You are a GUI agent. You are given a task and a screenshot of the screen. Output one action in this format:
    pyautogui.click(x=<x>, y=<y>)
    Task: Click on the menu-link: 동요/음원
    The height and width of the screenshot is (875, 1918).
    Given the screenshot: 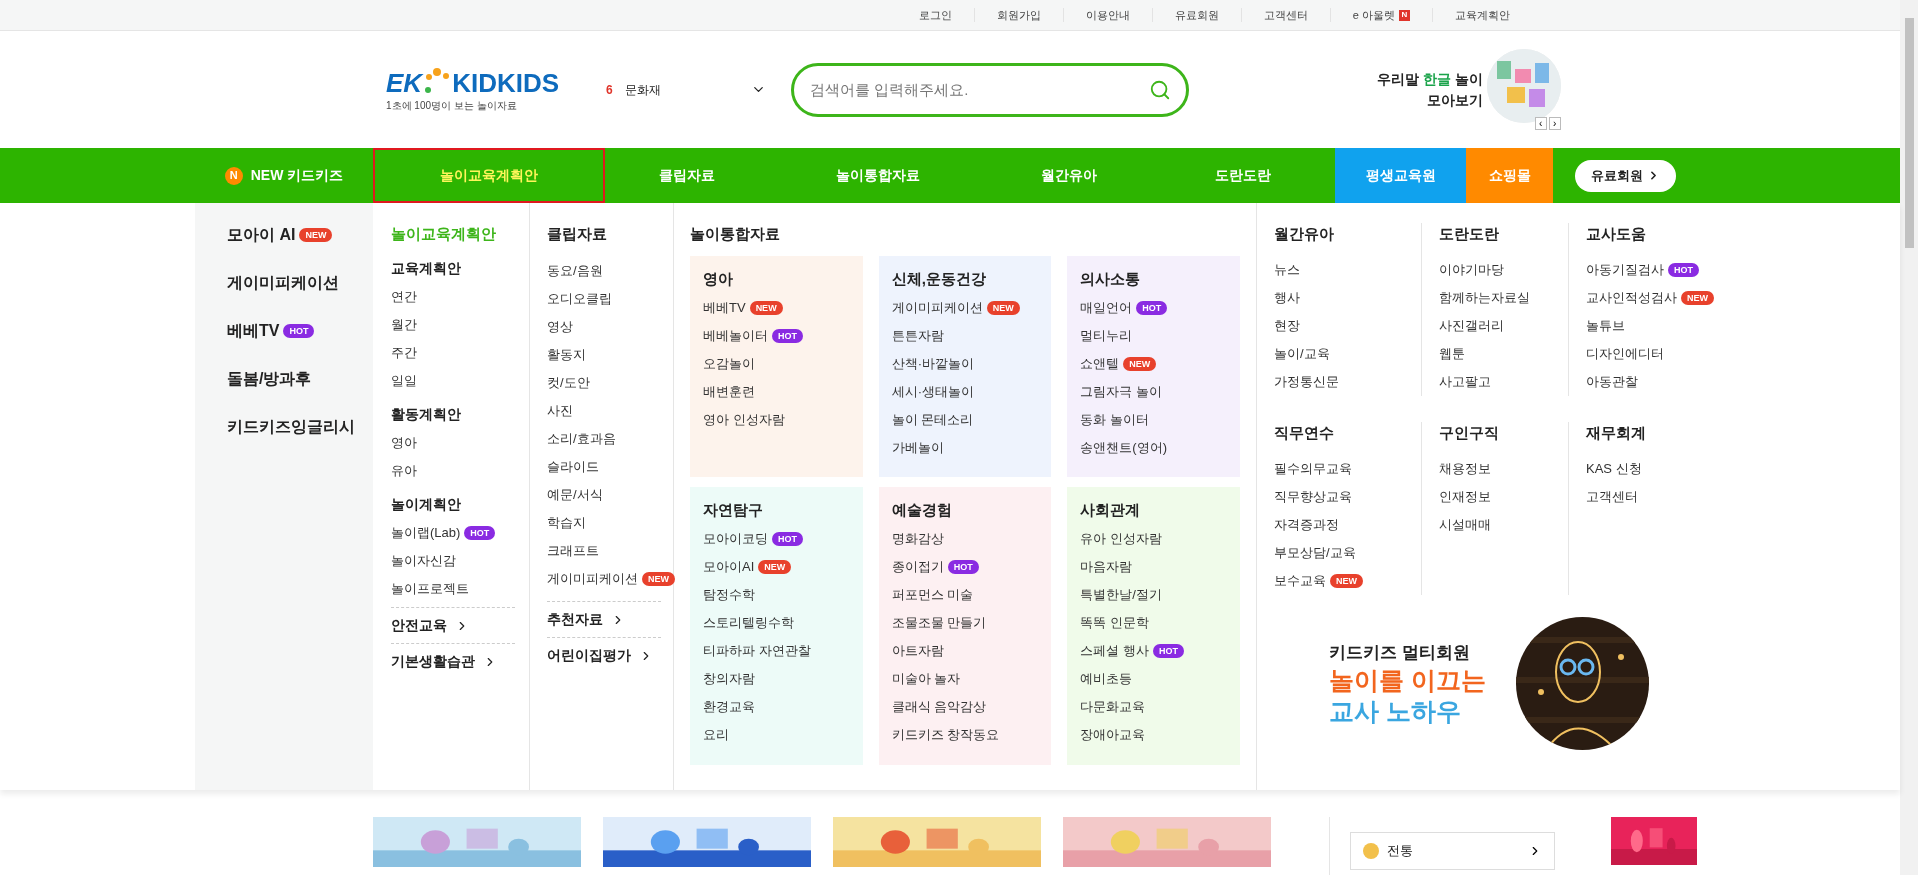 What is the action you would take?
    pyautogui.click(x=575, y=271)
    